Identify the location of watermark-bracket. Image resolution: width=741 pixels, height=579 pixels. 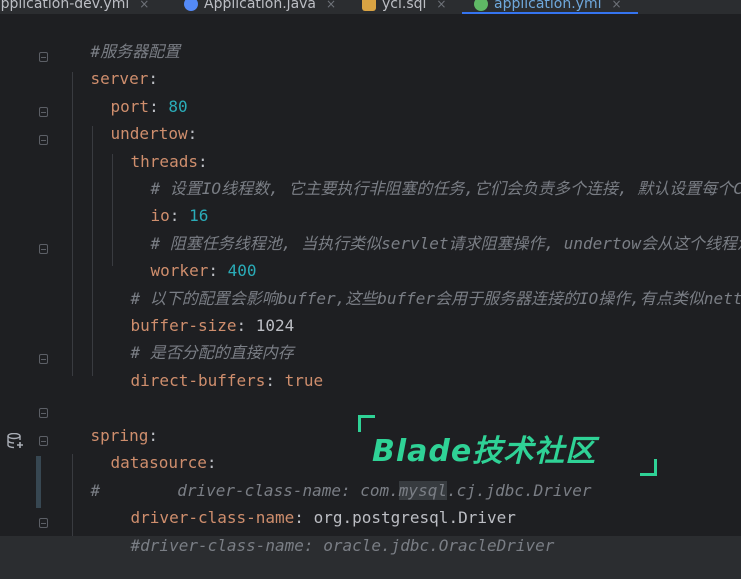
(648, 467).